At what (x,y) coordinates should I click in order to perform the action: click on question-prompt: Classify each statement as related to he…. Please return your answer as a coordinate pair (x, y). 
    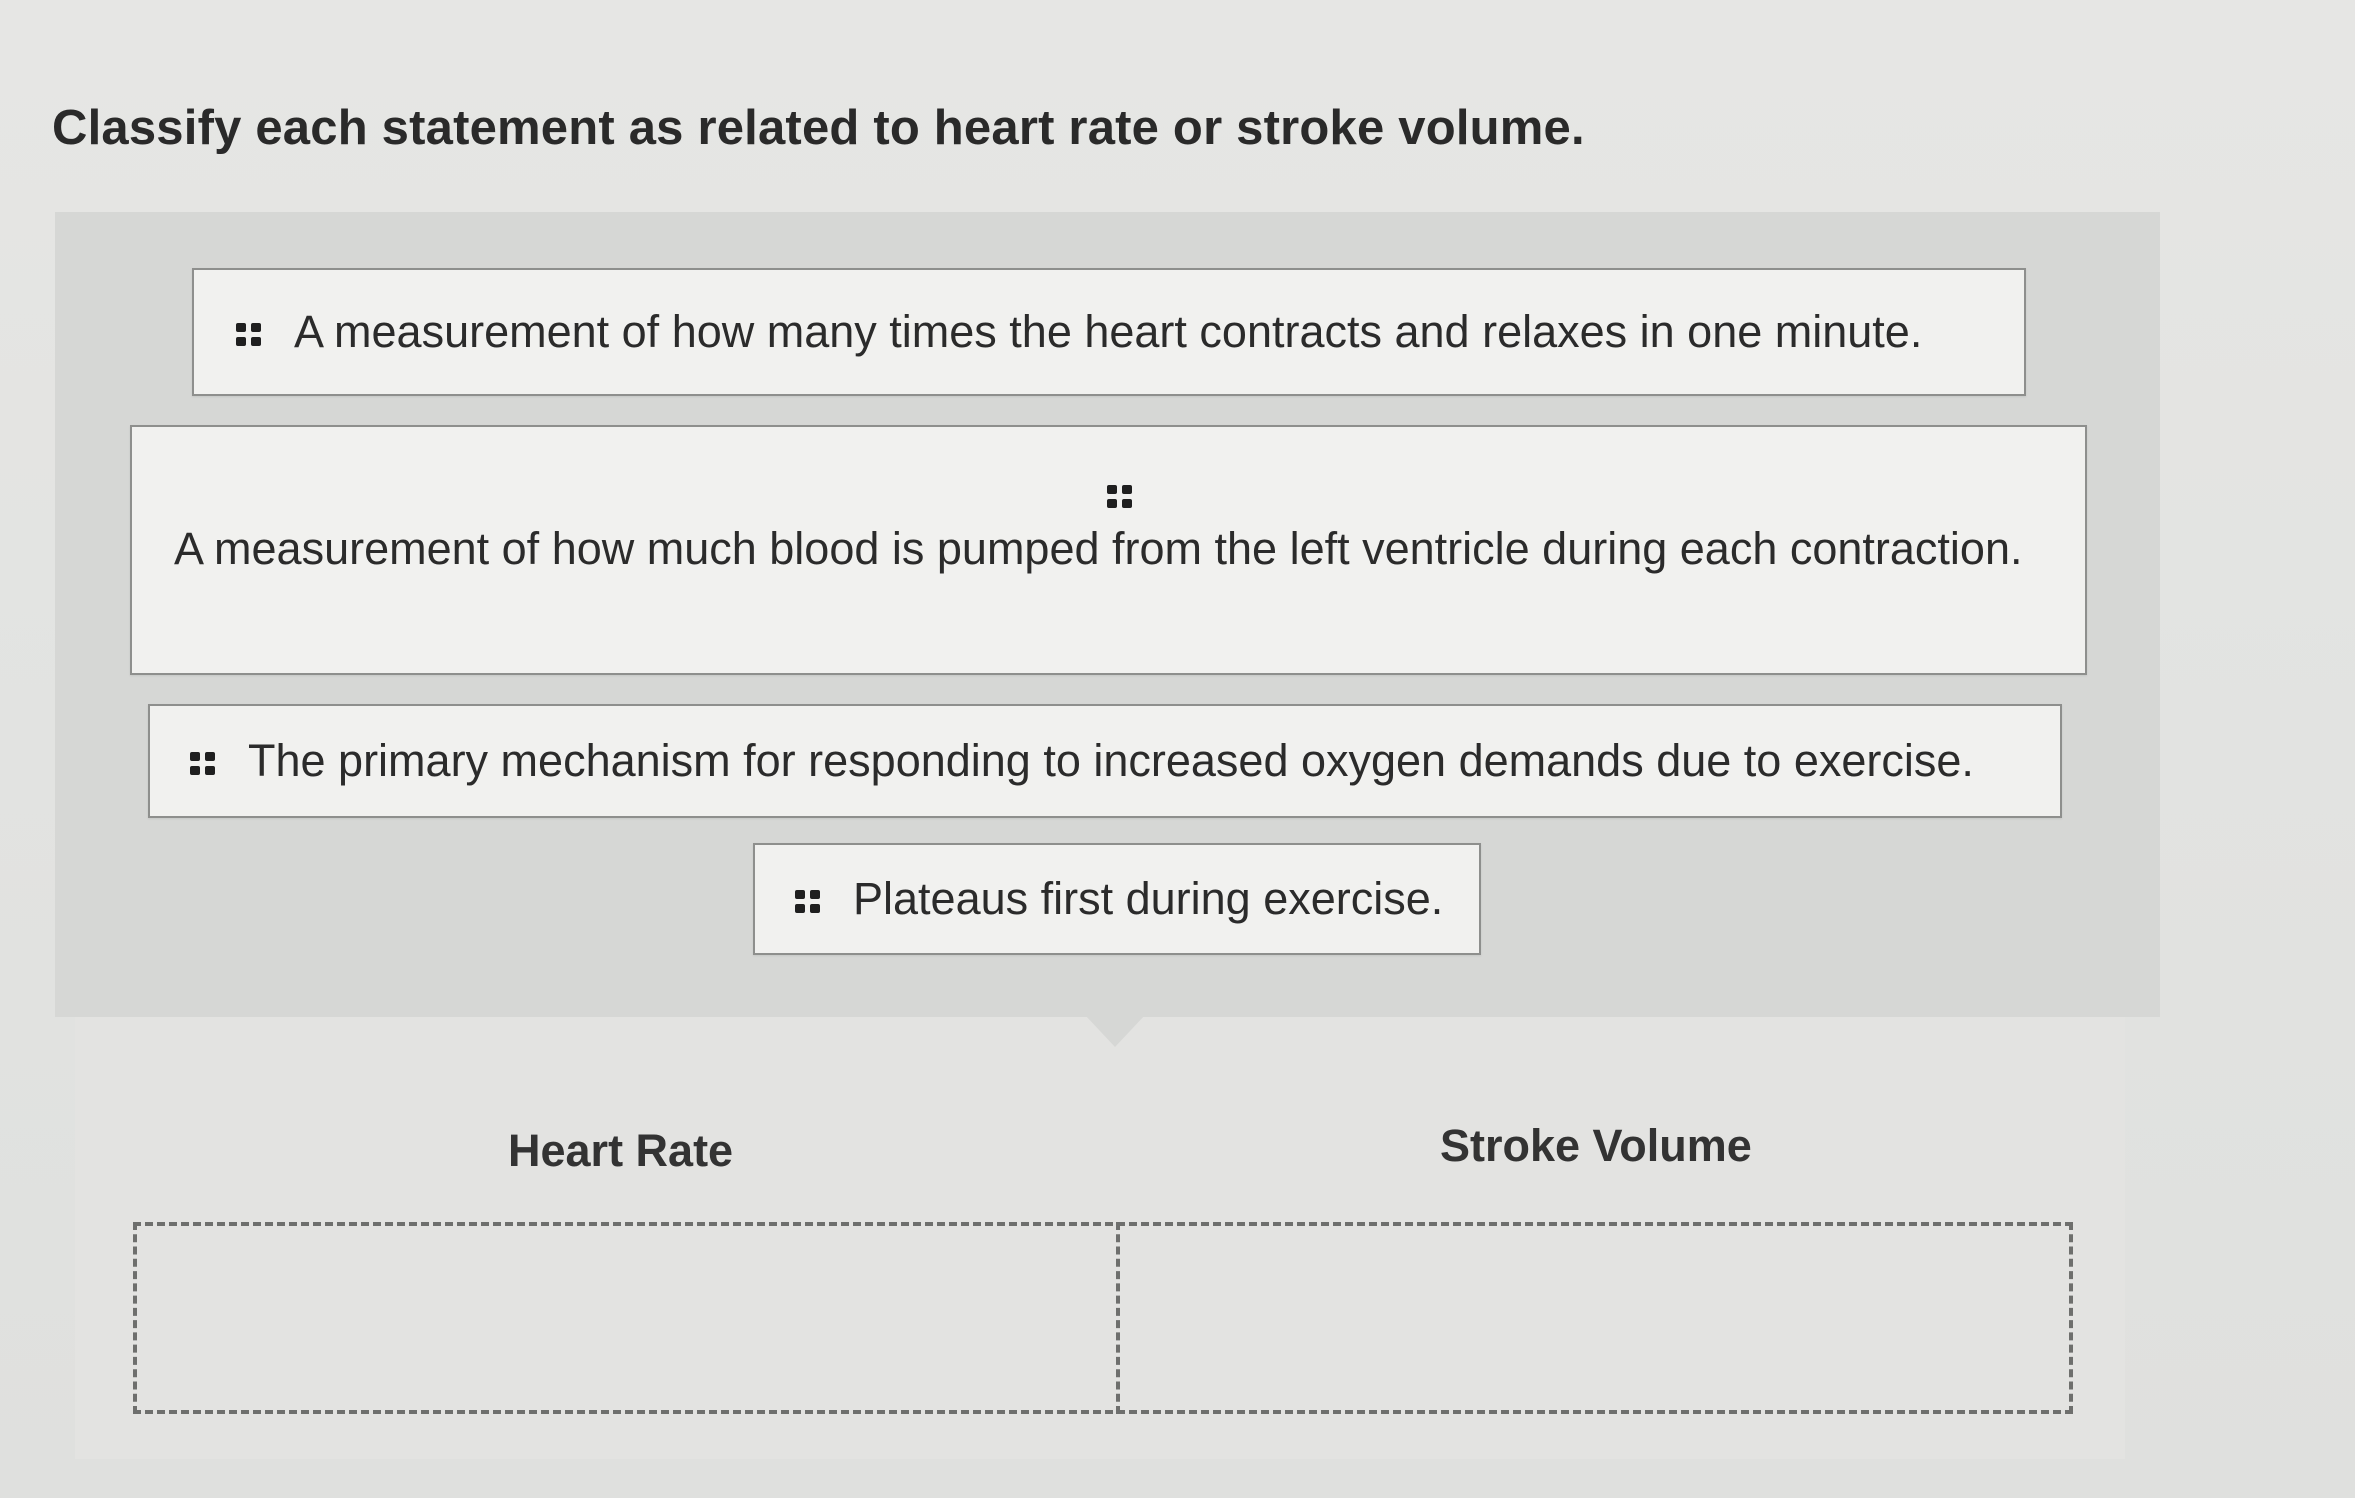
    Looking at the image, I should click on (818, 128).